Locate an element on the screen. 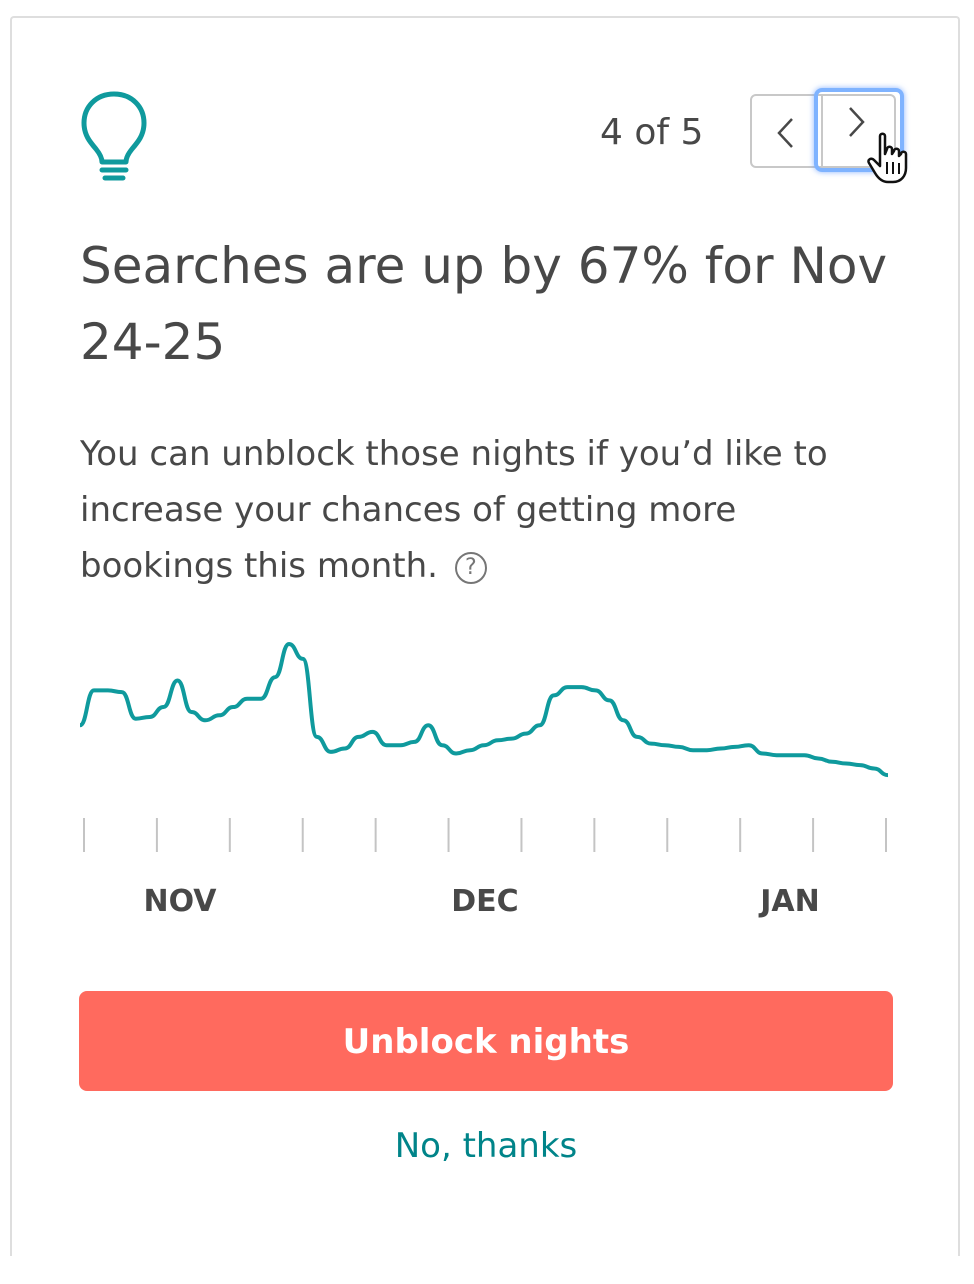 The width and height of the screenshot is (974, 1284). lightbulb-icon is located at coordinates (114, 136).